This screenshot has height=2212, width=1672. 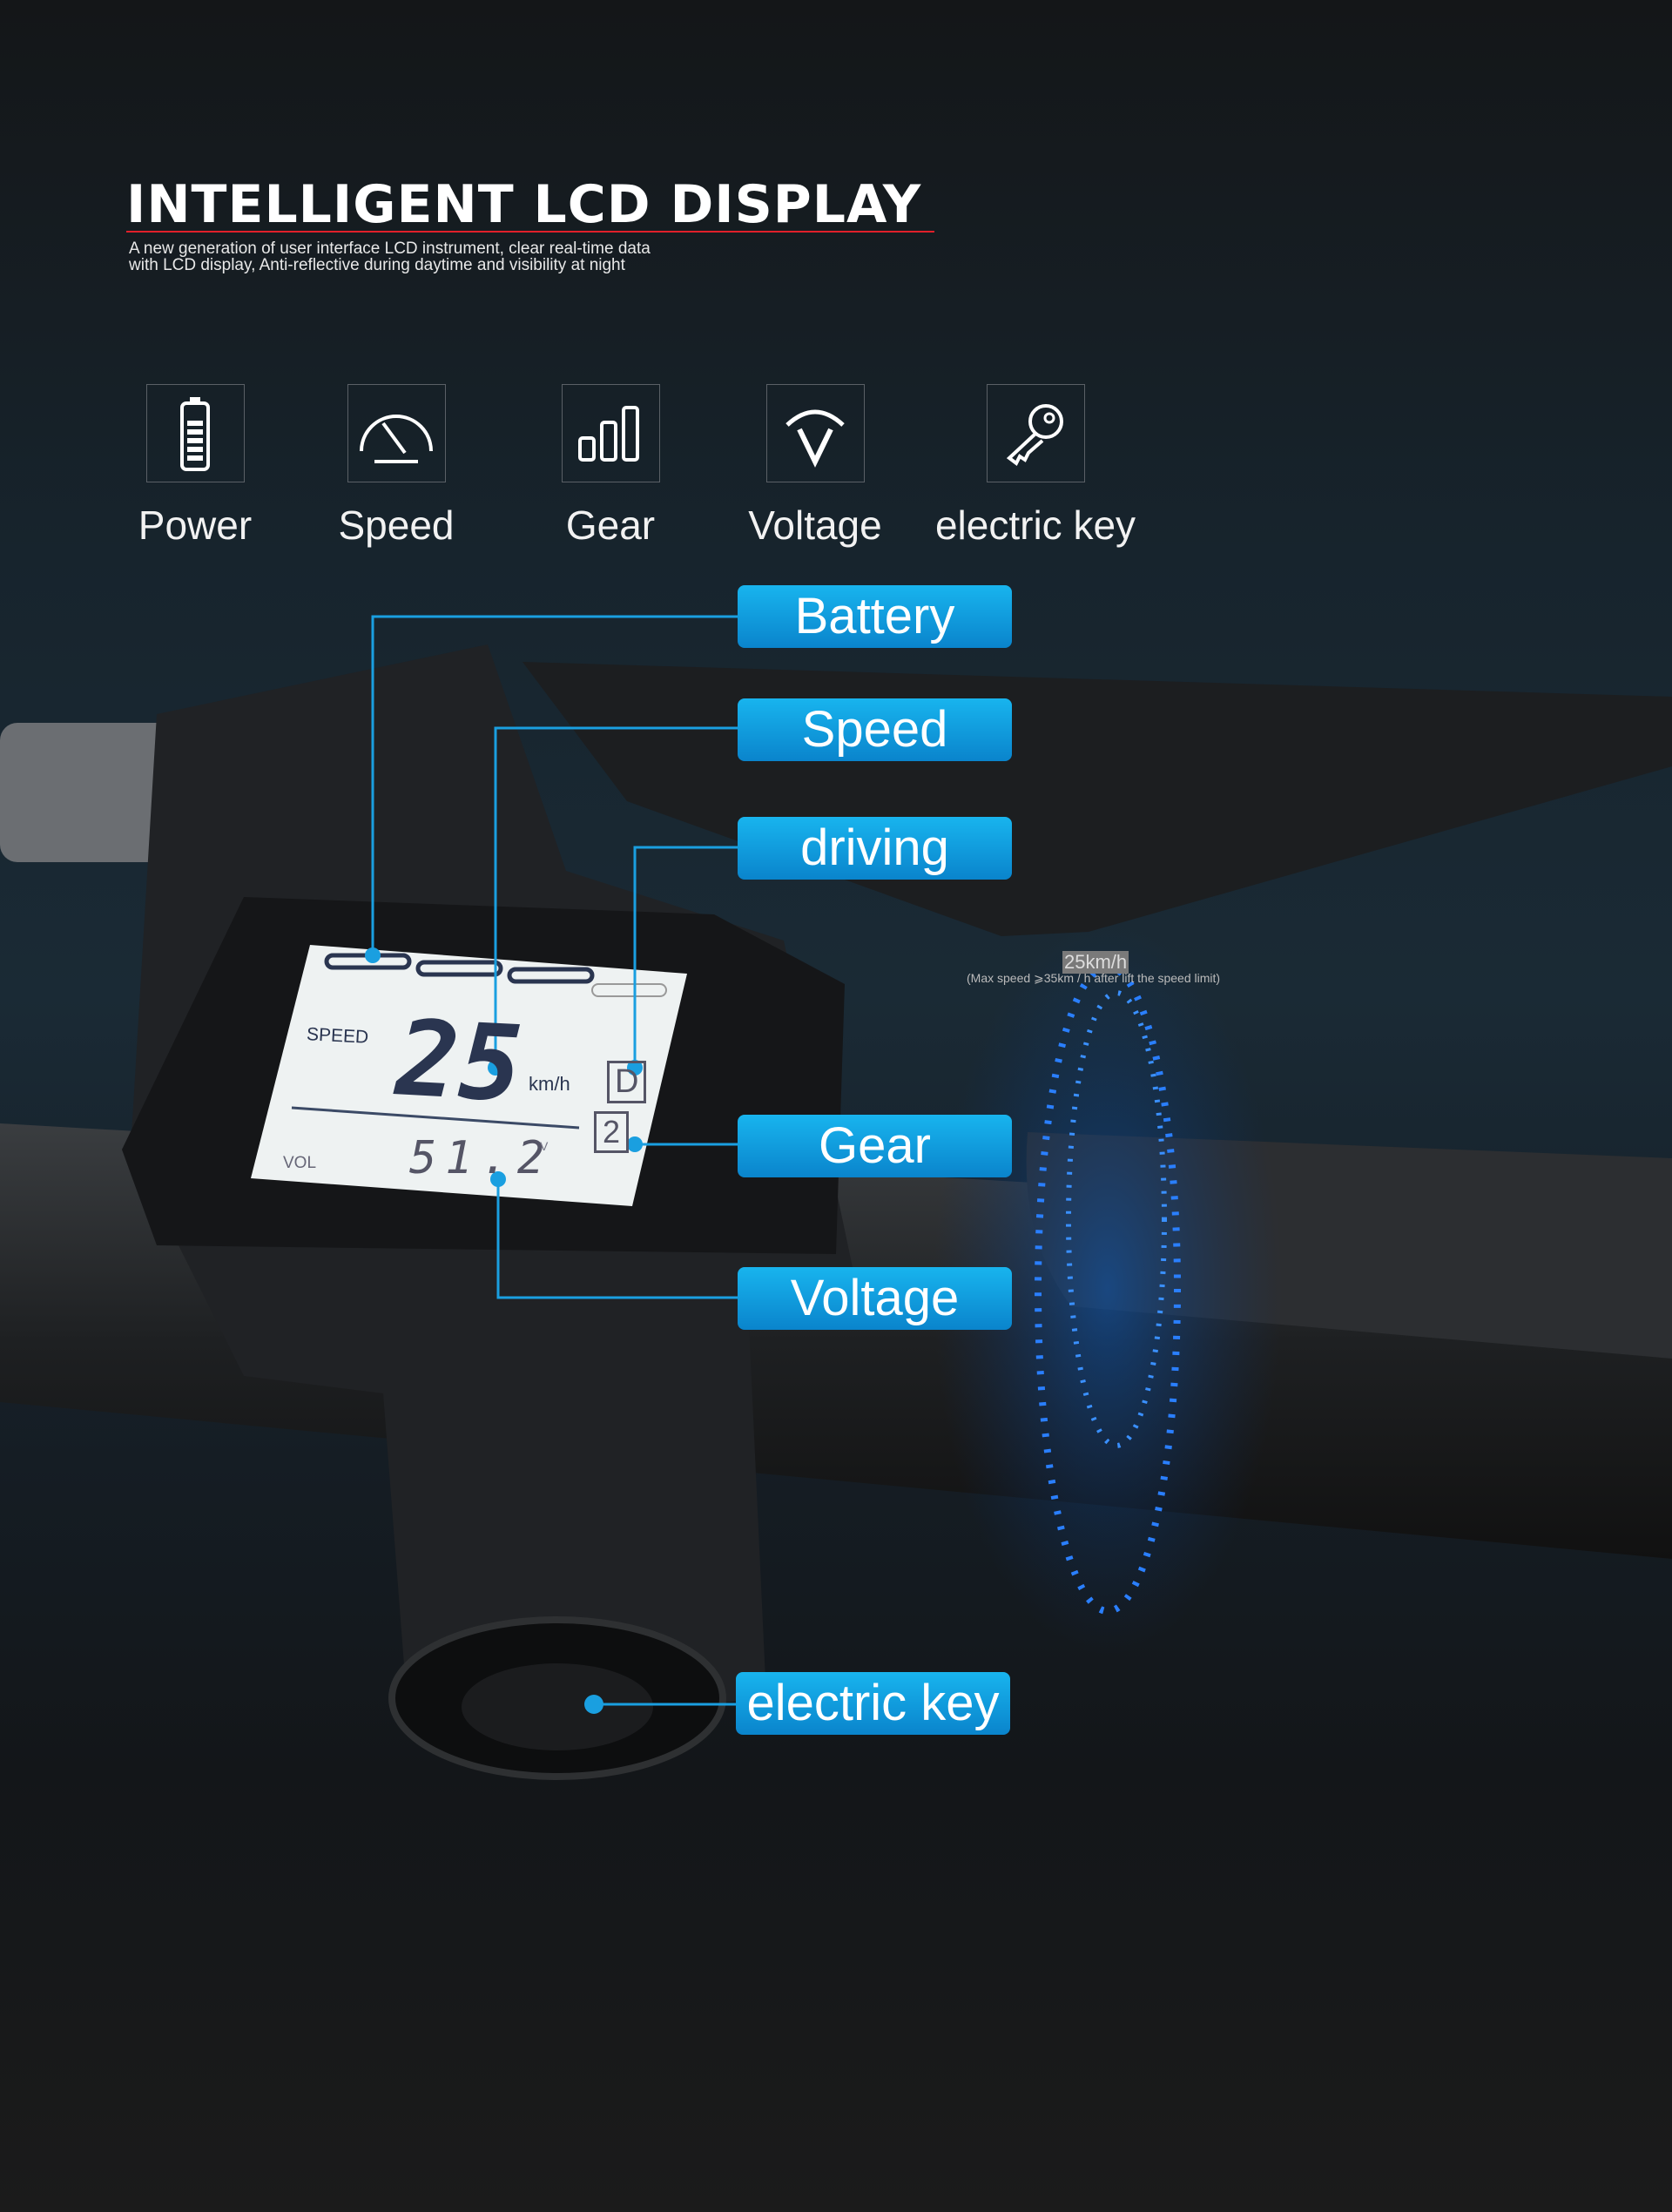 I want to click on feature-voltage: Voltage, so click(x=815, y=467).